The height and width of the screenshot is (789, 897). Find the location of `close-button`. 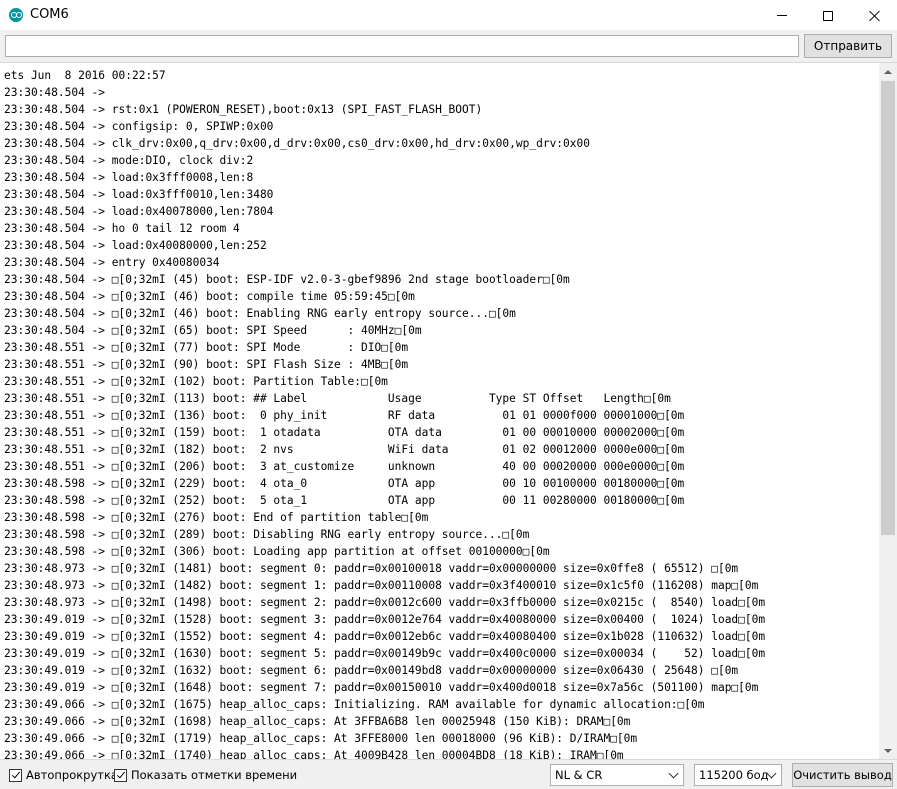

close-button is located at coordinates (874, 15).